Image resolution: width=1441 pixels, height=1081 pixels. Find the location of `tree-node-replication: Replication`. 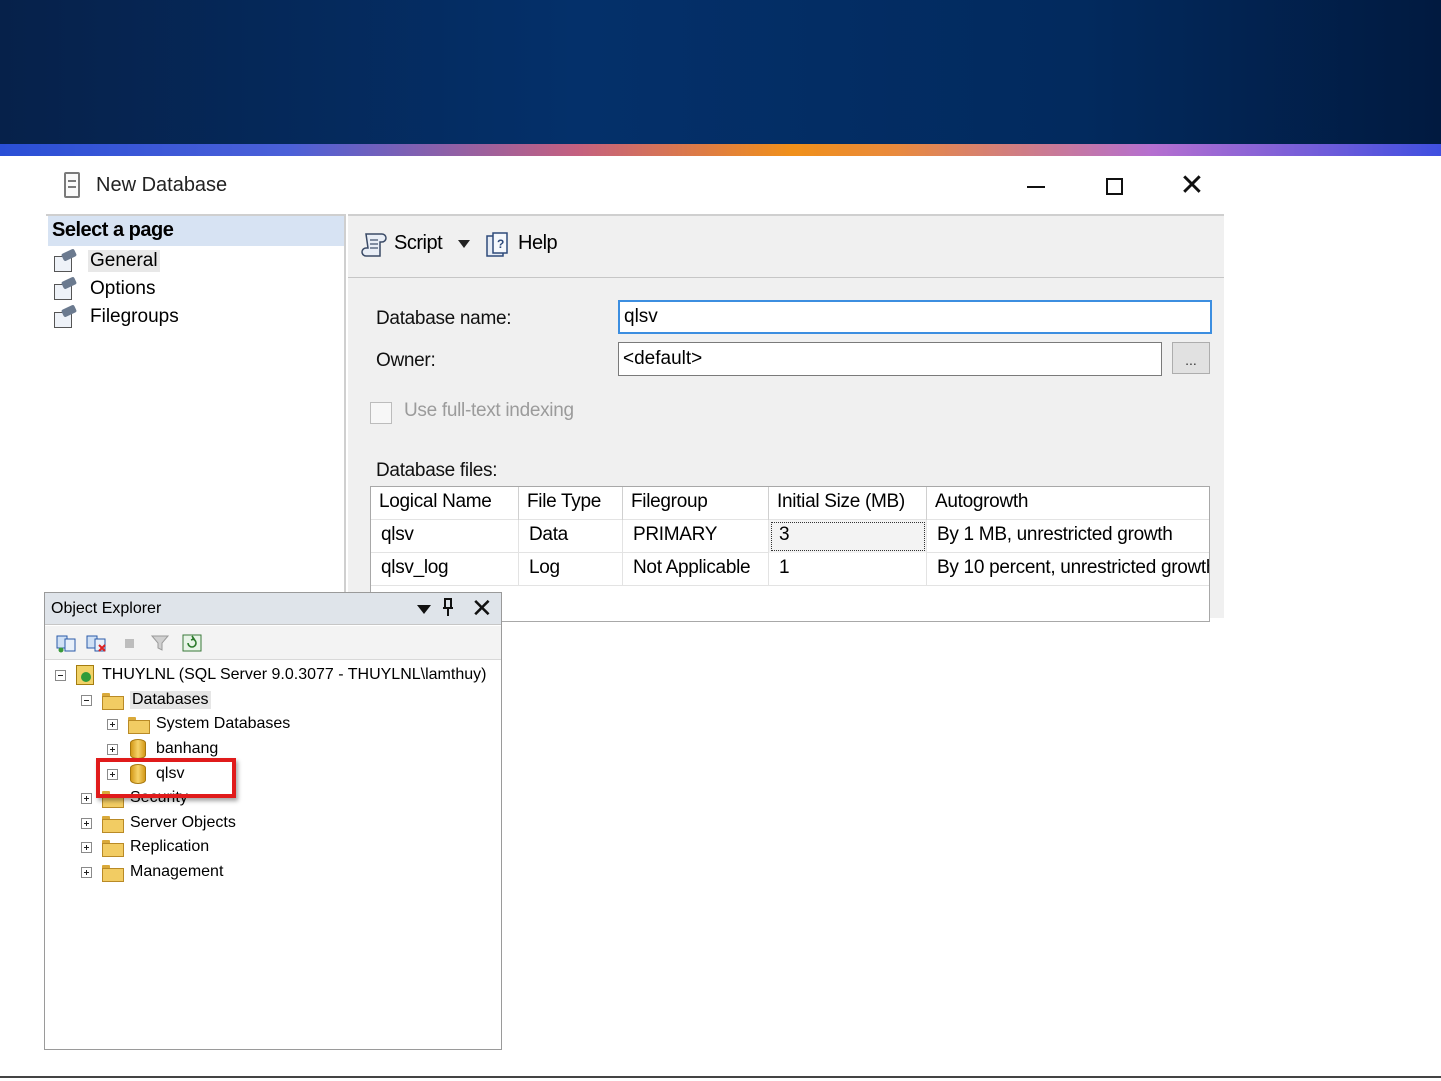

tree-node-replication: Replication is located at coordinates (145, 847).